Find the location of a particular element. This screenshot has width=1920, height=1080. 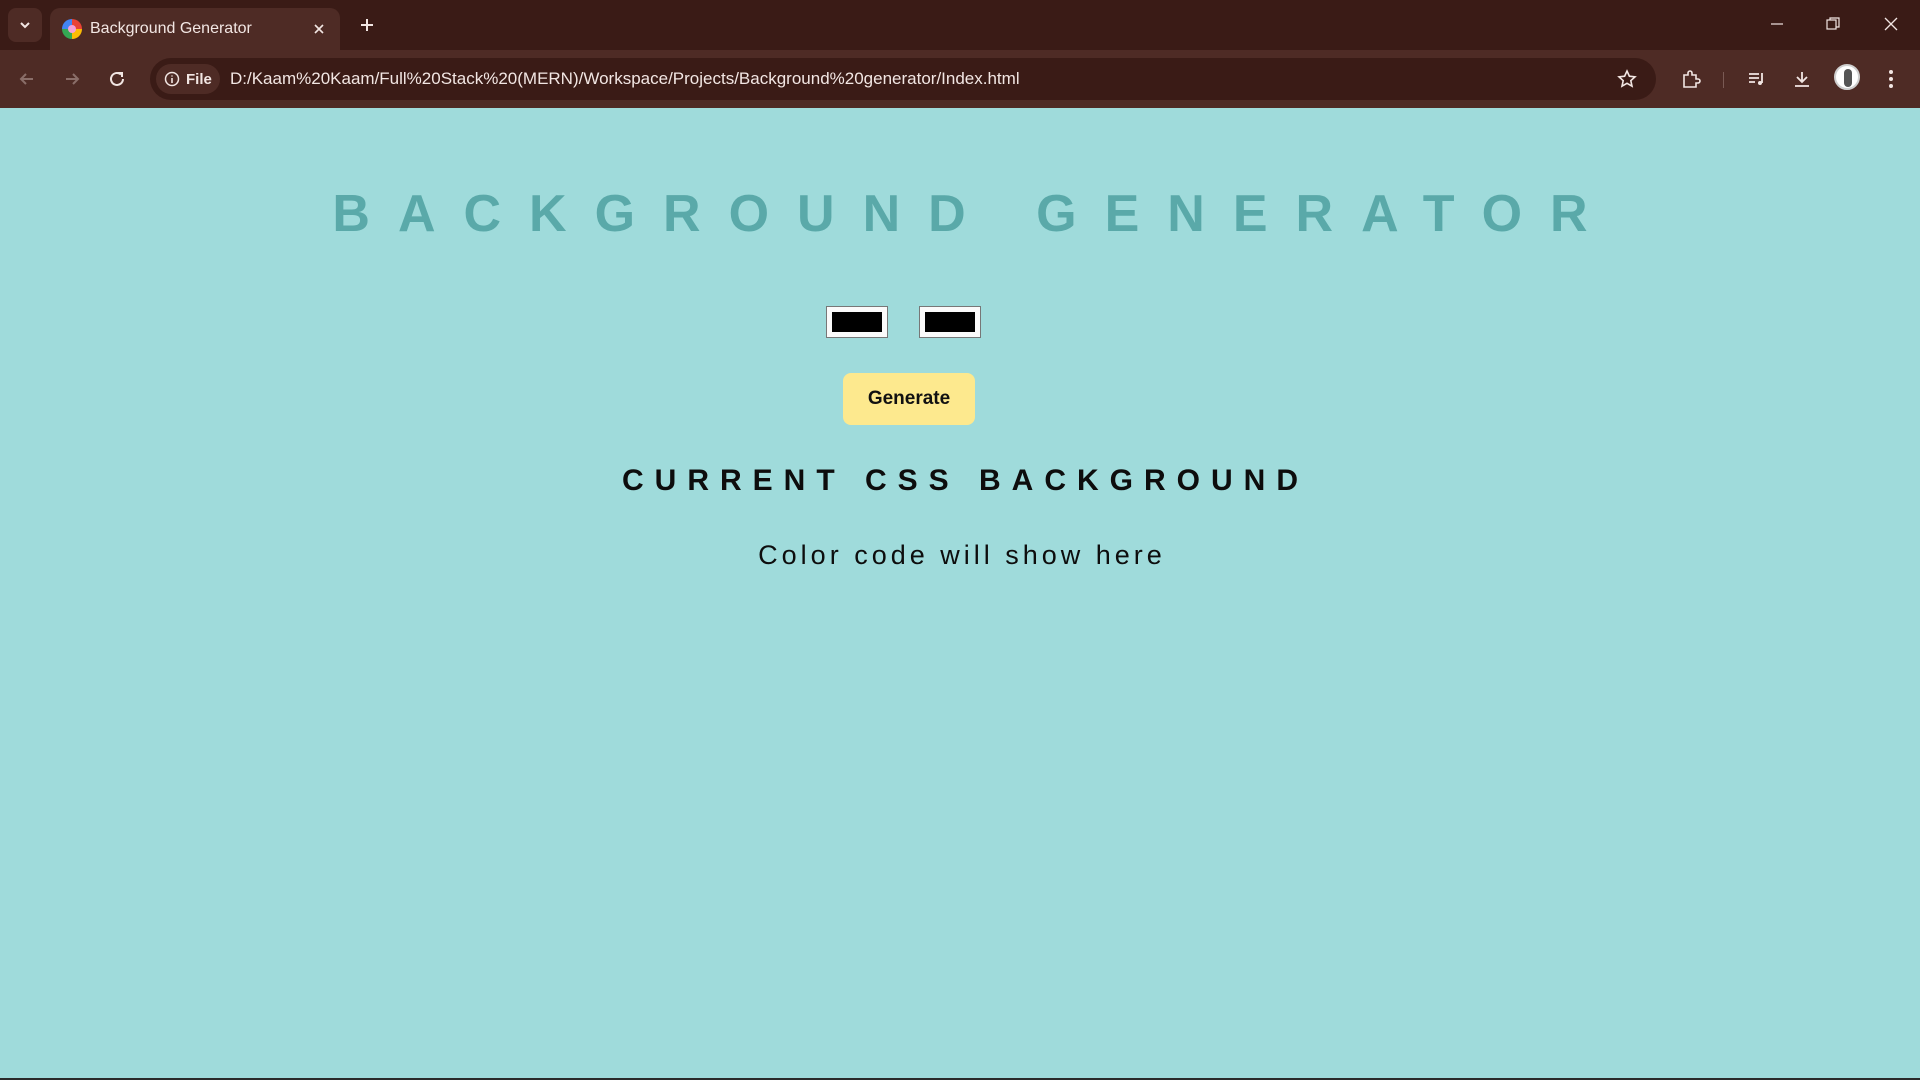

download-icon is located at coordinates (1802, 79).